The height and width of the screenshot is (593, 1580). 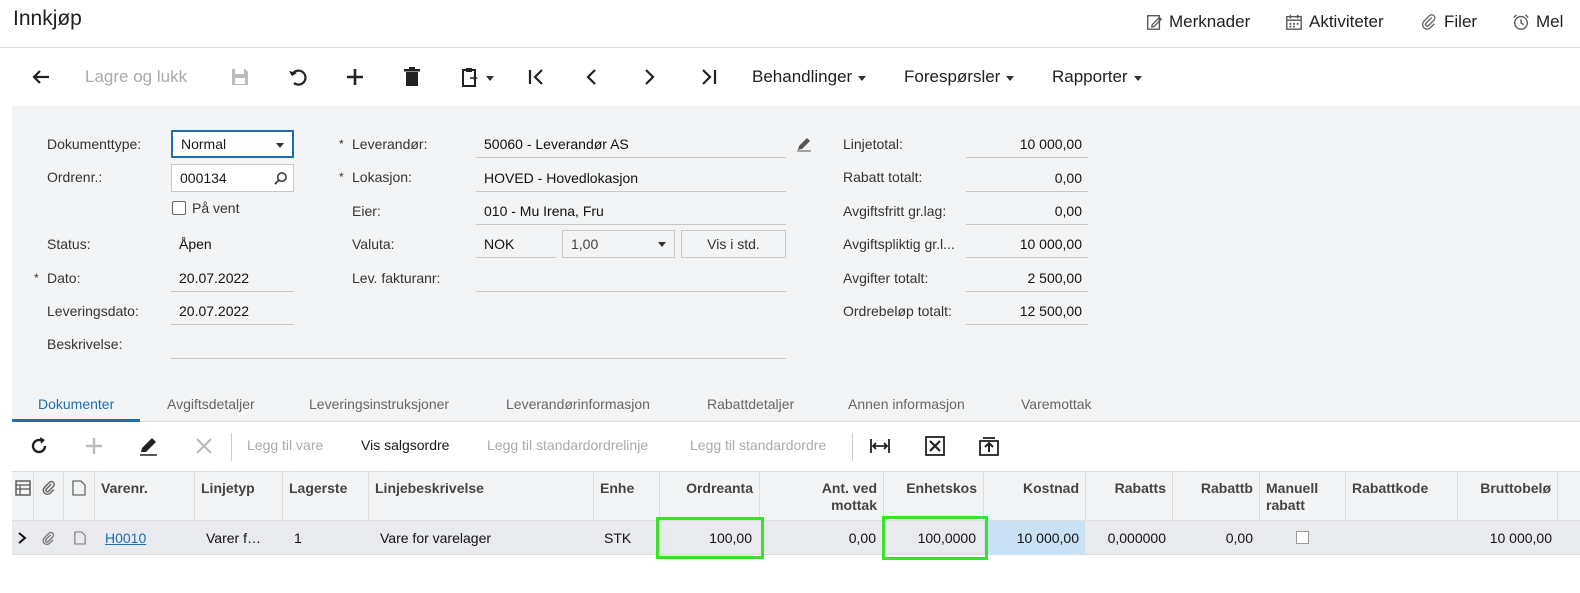 What do you see at coordinates (240, 77) in the screenshot?
I see `save-button` at bounding box center [240, 77].